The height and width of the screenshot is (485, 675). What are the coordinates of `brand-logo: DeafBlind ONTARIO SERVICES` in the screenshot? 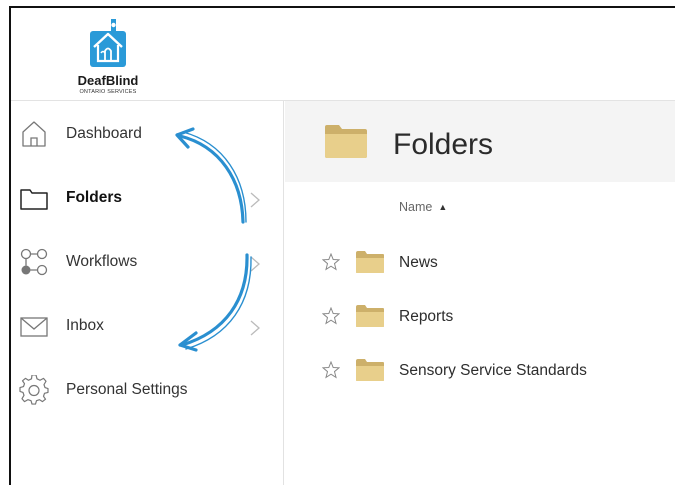 It's located at (108, 60).